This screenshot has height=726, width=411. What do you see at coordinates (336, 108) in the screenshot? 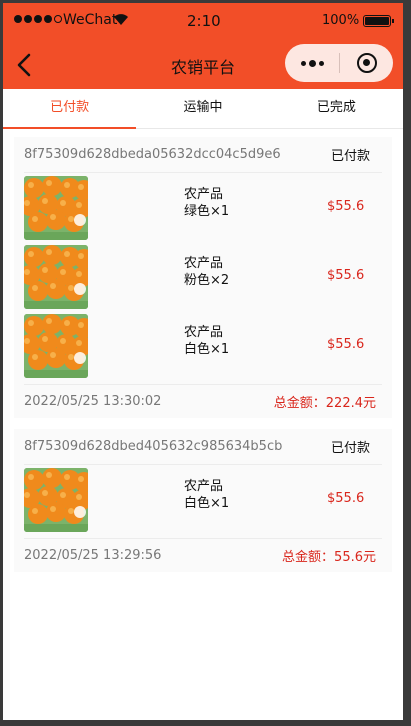
I see `tab-completed: 已完成` at bounding box center [336, 108].